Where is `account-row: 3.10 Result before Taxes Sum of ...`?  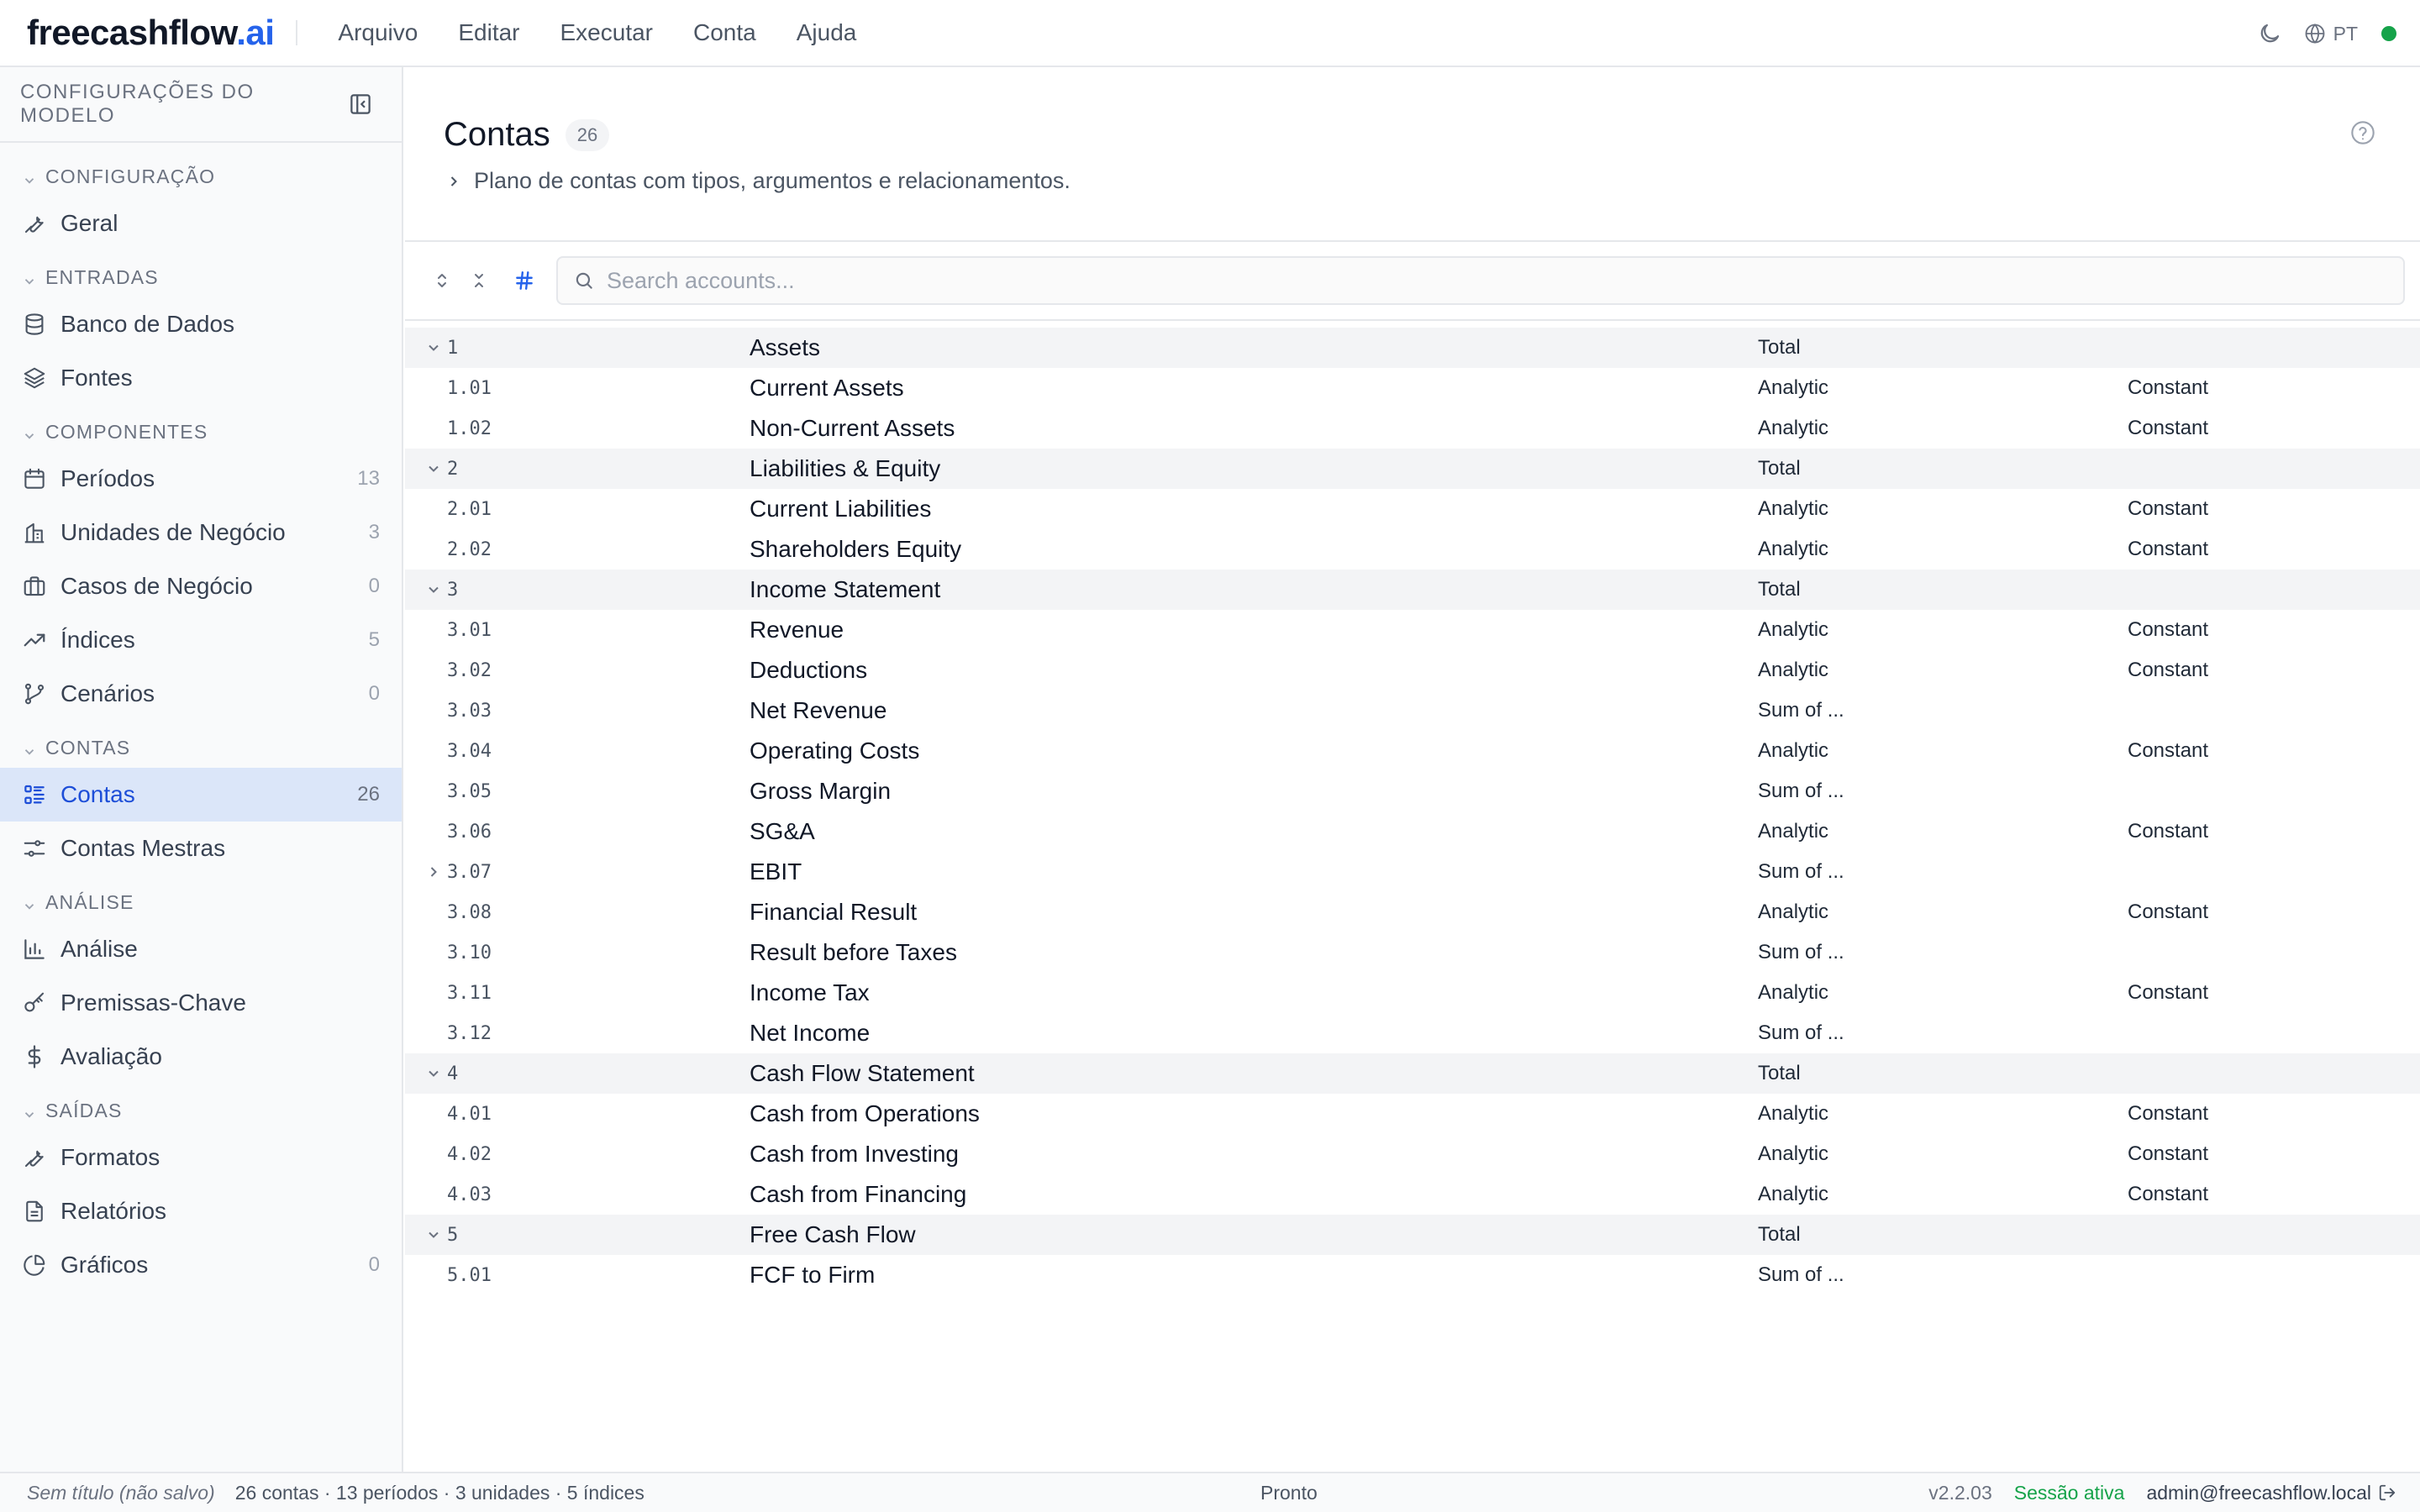 account-row: 3.10 Result before Taxes Sum of ... is located at coordinates (1412, 952).